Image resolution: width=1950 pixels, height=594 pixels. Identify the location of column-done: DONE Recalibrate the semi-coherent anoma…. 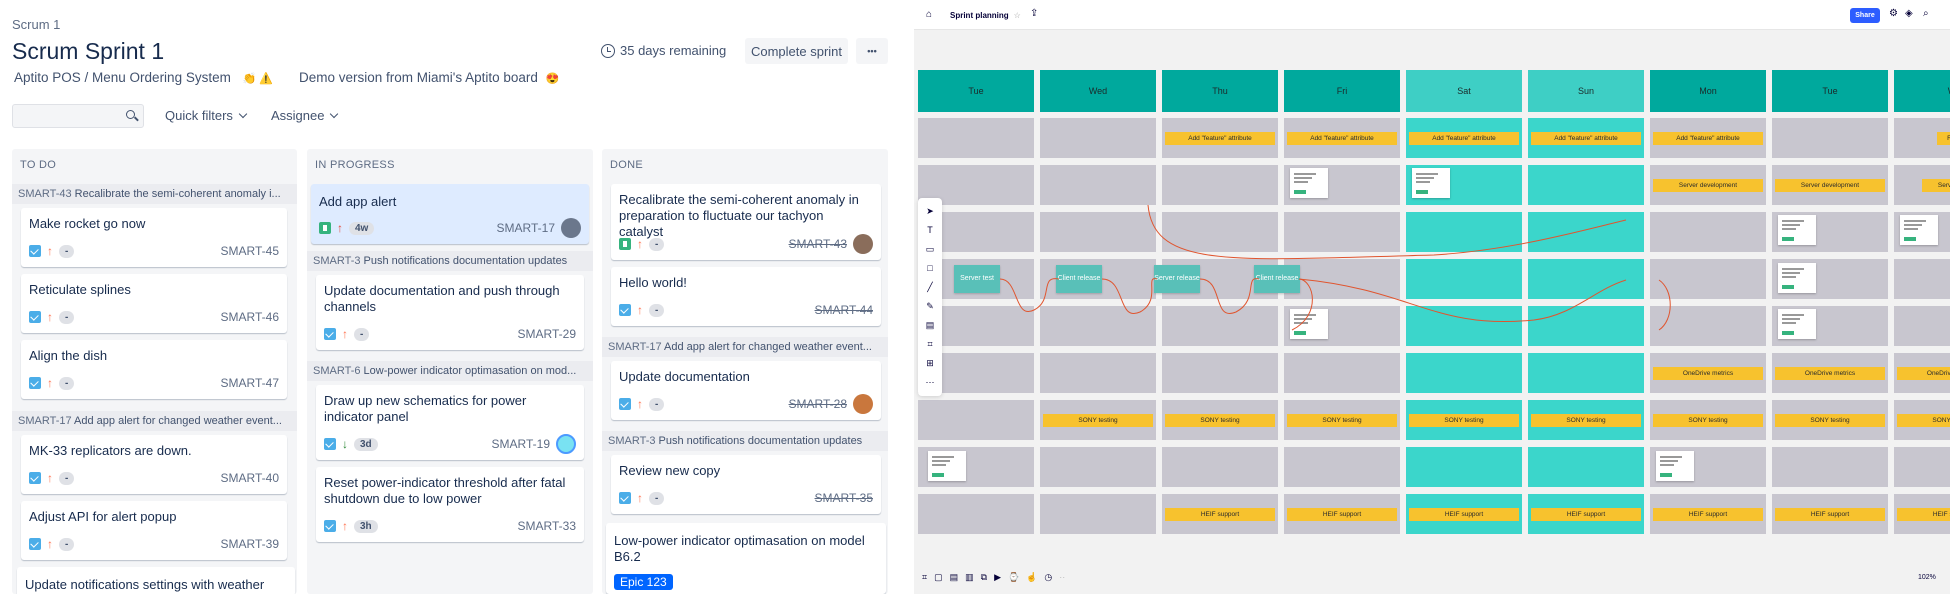
(745, 371).